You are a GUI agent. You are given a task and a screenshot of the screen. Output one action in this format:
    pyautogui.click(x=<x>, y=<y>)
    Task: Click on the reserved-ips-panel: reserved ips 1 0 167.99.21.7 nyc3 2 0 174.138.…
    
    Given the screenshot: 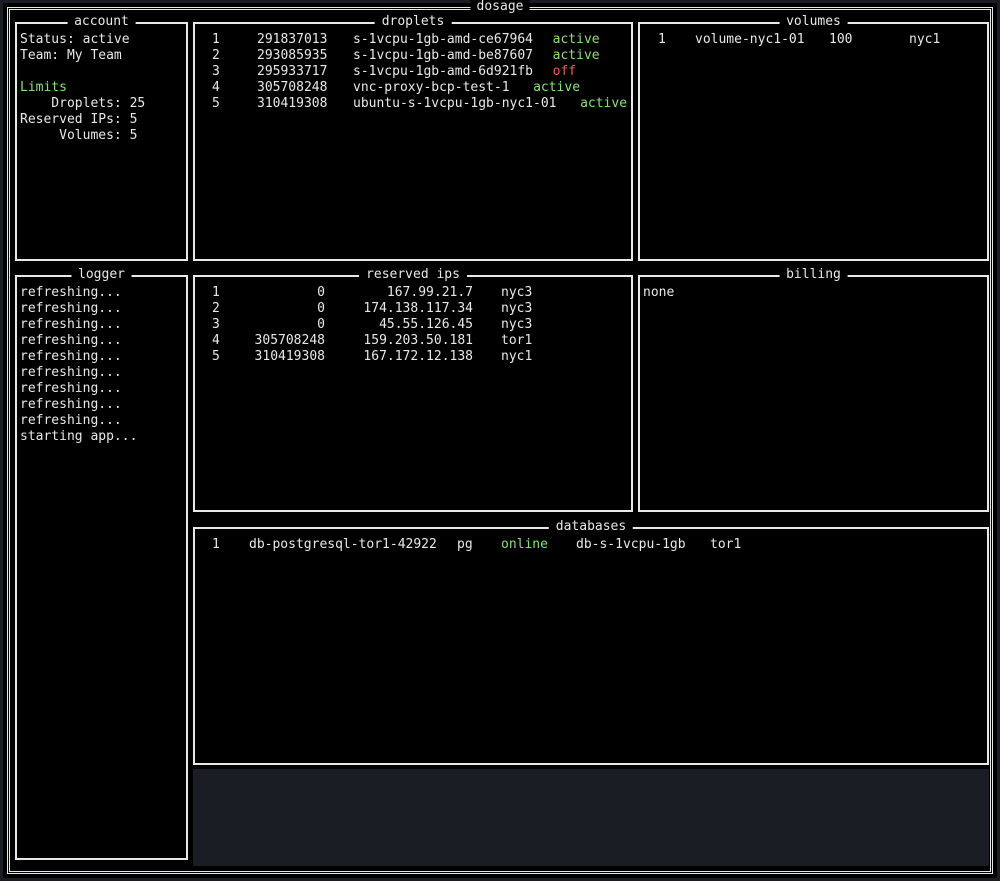 What is the action you would take?
    pyautogui.click(x=413, y=390)
    